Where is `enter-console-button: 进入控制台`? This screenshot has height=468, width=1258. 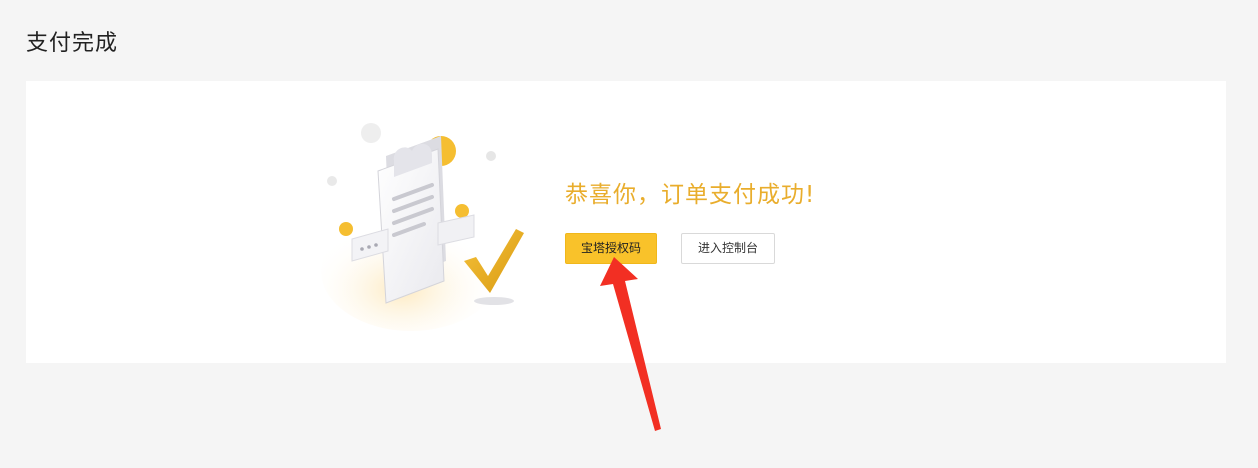 enter-console-button: 进入控制台 is located at coordinates (728, 248).